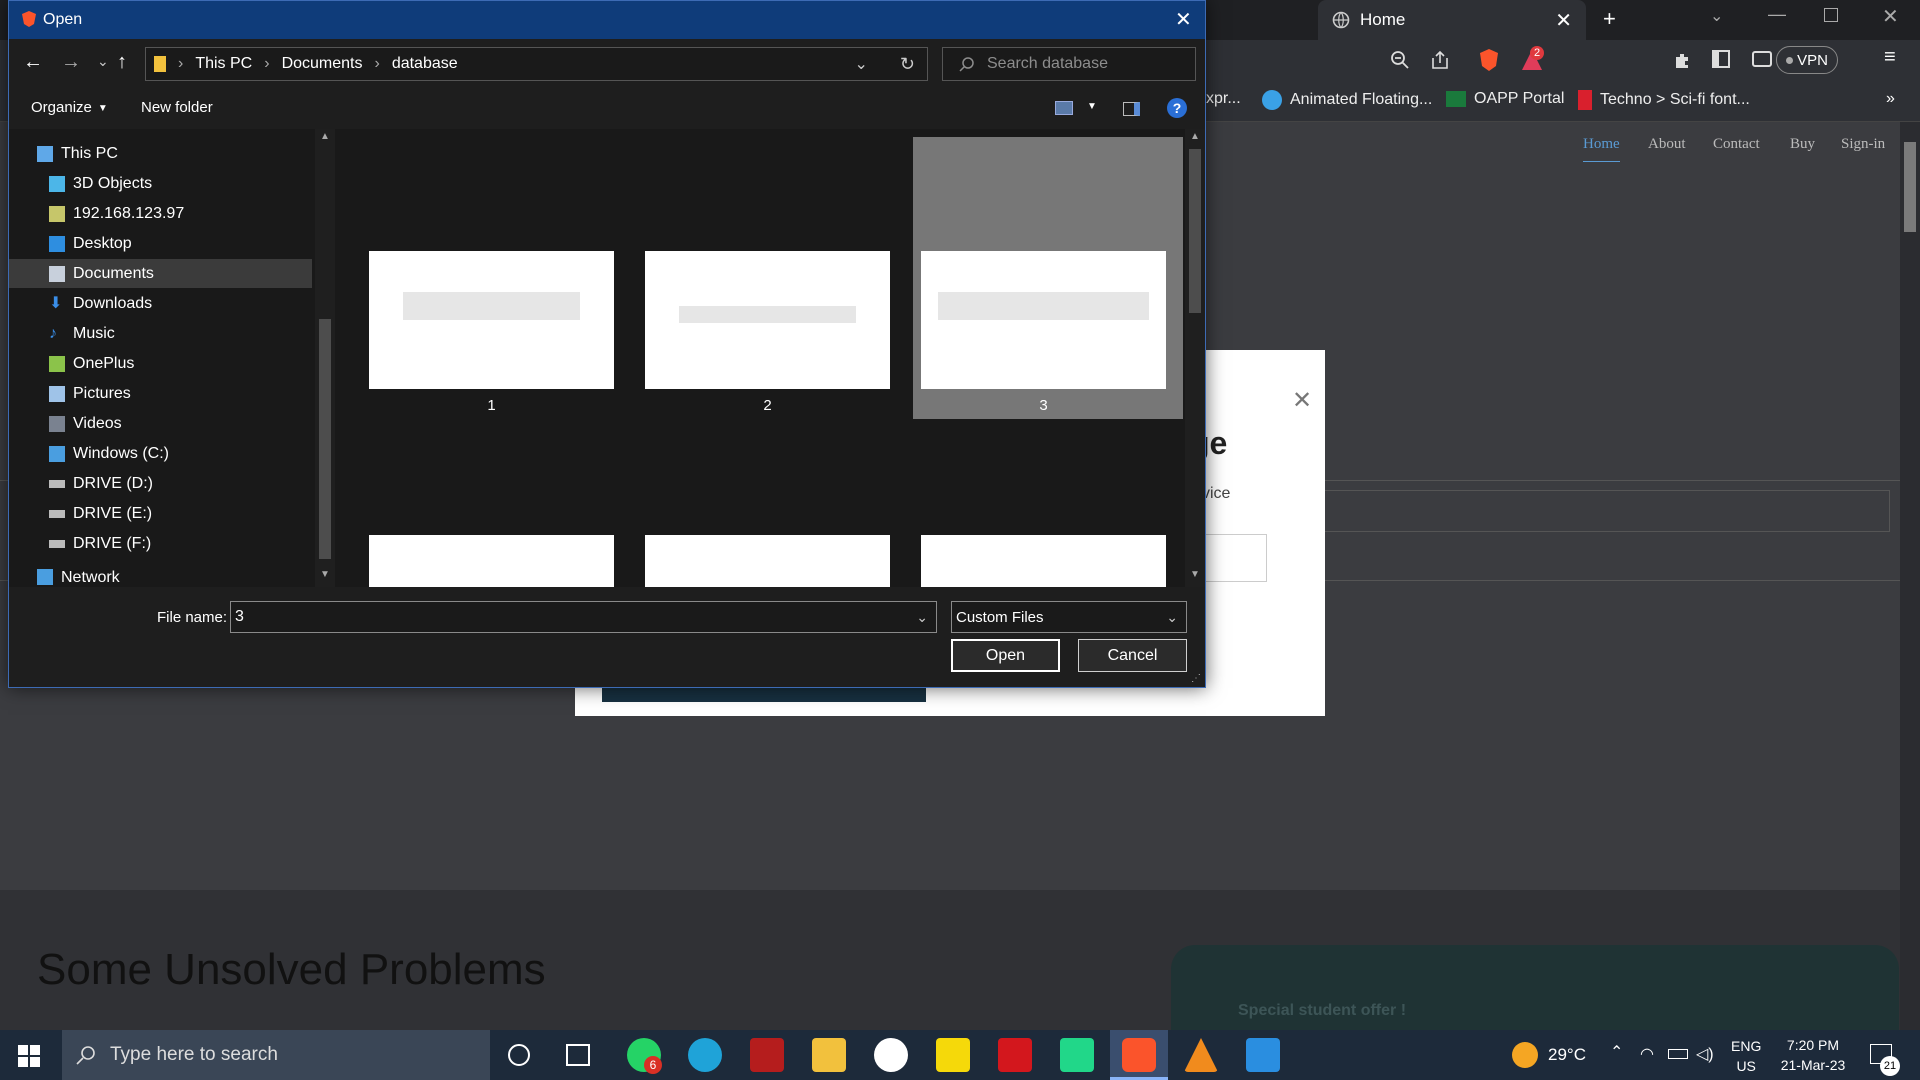 The image size is (1920, 1080). What do you see at coordinates (160, 423) in the screenshot?
I see `tree-videos: Videos` at bounding box center [160, 423].